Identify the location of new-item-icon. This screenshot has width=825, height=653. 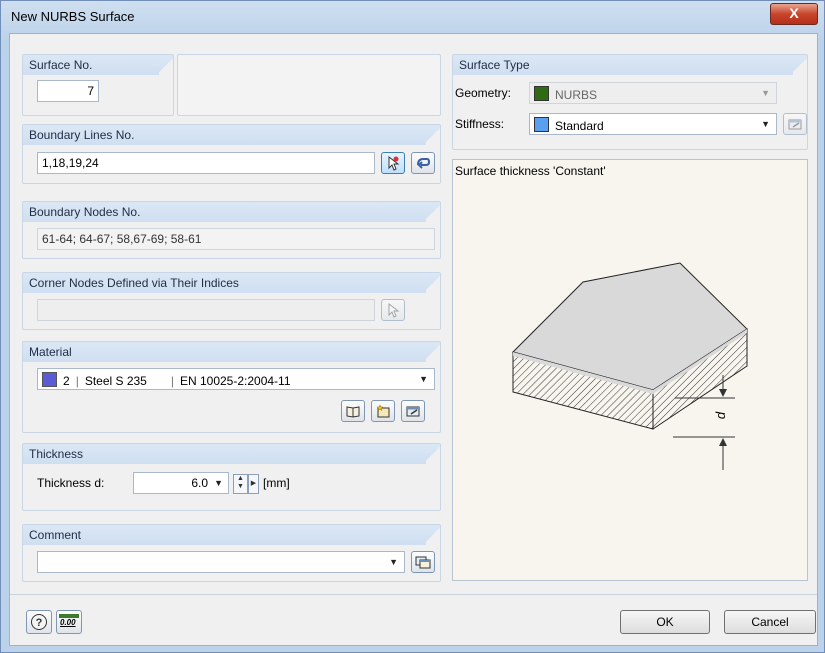
(383, 411).